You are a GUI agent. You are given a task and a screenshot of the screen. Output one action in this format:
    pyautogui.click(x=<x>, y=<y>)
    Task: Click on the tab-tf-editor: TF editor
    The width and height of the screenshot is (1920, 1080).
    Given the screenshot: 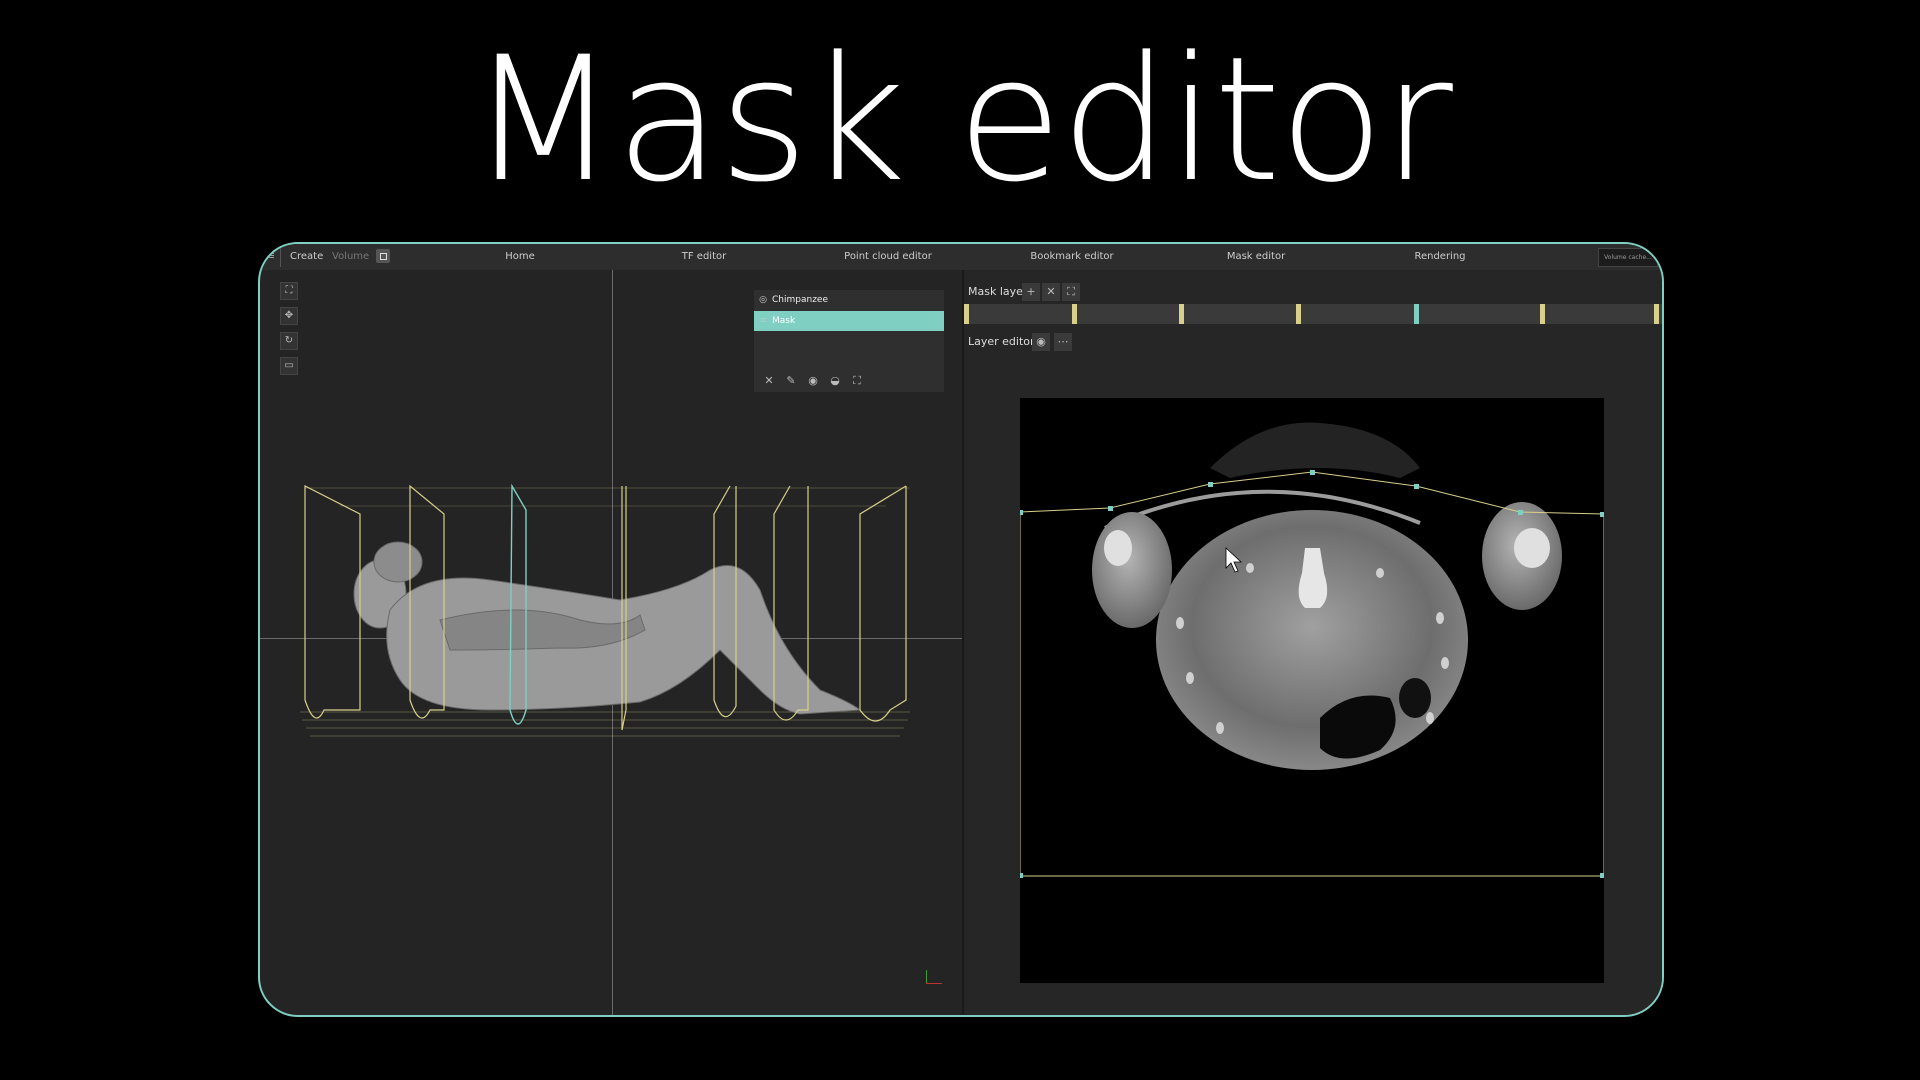 What is the action you would take?
    pyautogui.click(x=704, y=256)
    